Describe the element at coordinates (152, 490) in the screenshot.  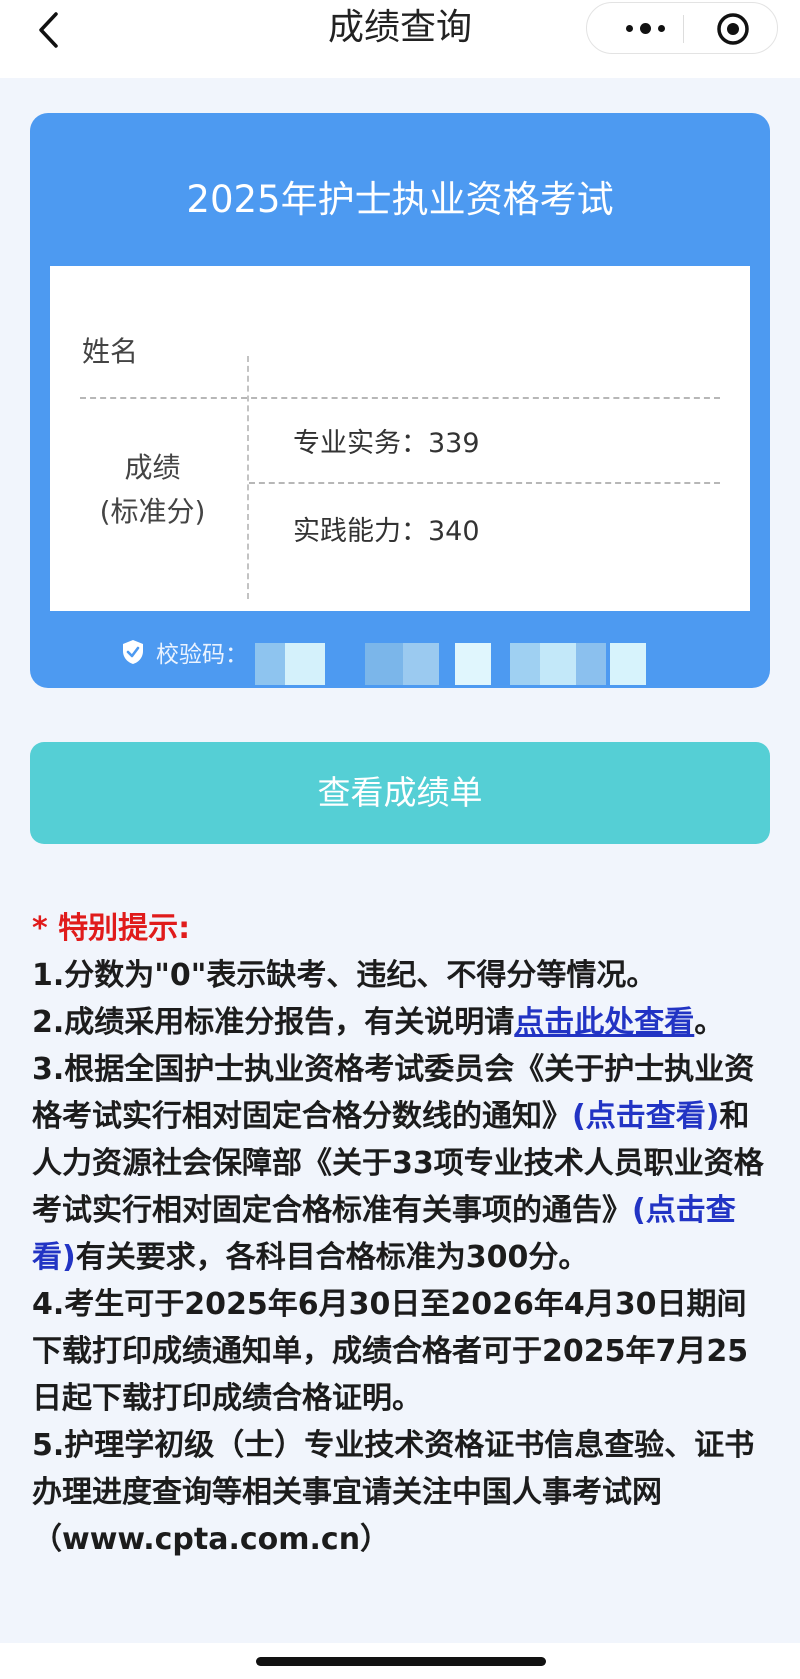
I see `score-label: 成绩 (标准分)` at that location.